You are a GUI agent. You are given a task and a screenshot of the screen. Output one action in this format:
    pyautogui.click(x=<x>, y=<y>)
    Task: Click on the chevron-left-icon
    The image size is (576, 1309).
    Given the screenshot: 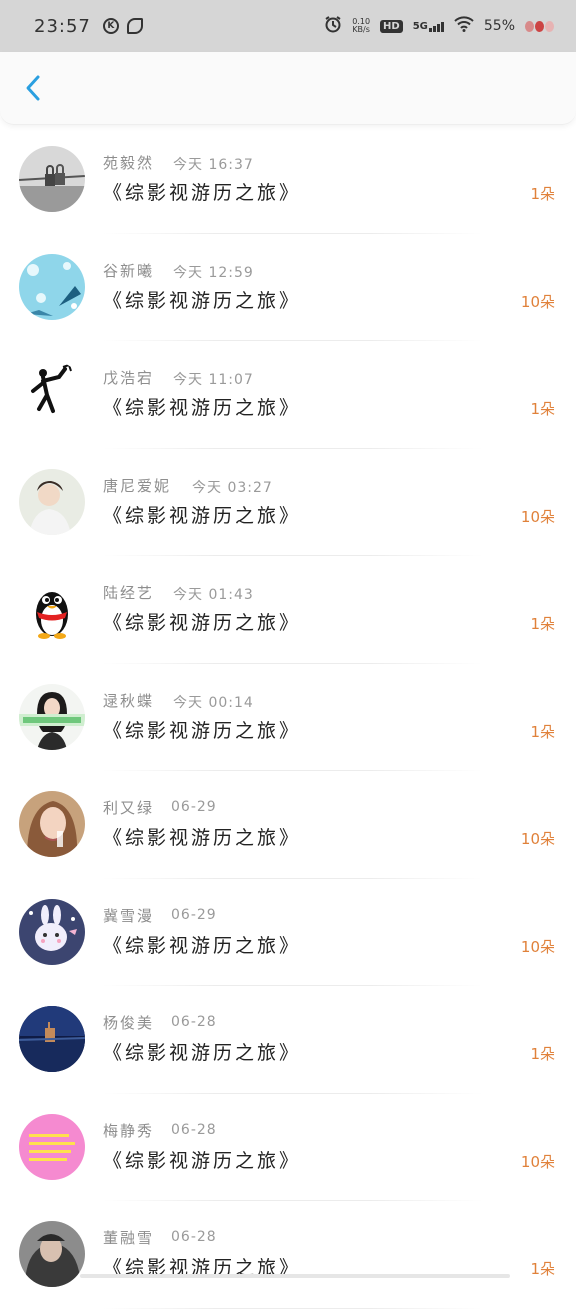 What is the action you would take?
    pyautogui.click(x=34, y=88)
    